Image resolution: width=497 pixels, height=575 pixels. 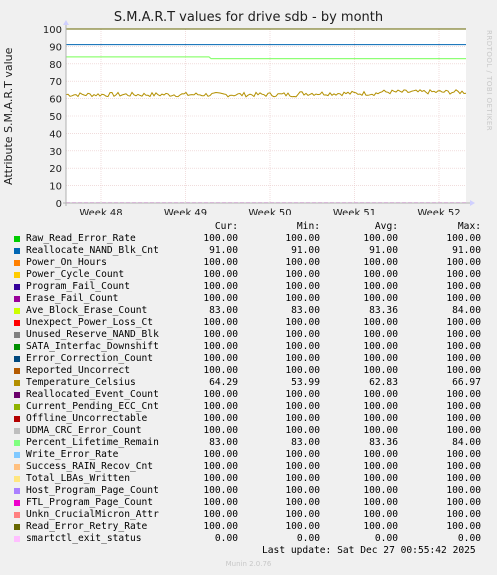 What do you see at coordinates (55, 82) in the screenshot?
I see `y-tick-label: 70` at bounding box center [55, 82].